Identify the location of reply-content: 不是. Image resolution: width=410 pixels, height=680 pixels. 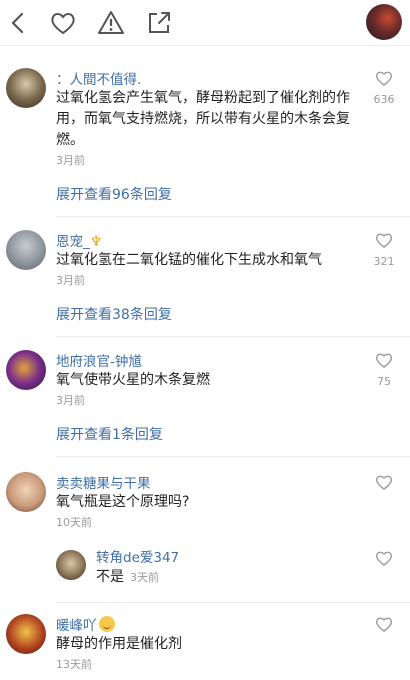
(110, 577).